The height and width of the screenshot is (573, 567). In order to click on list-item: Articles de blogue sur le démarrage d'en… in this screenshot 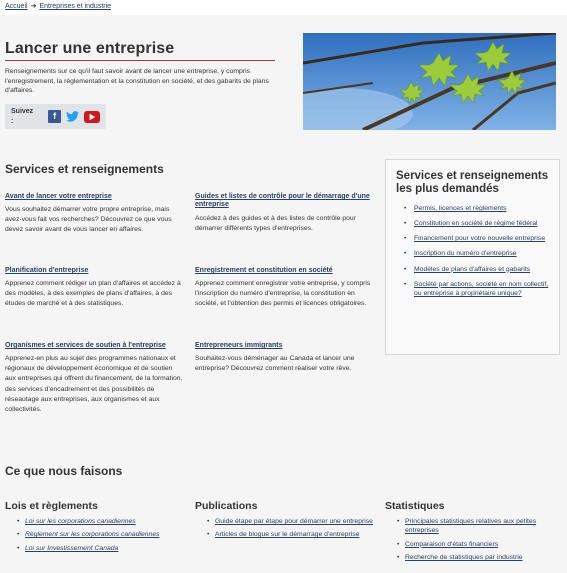, I will do `click(291, 535)`.